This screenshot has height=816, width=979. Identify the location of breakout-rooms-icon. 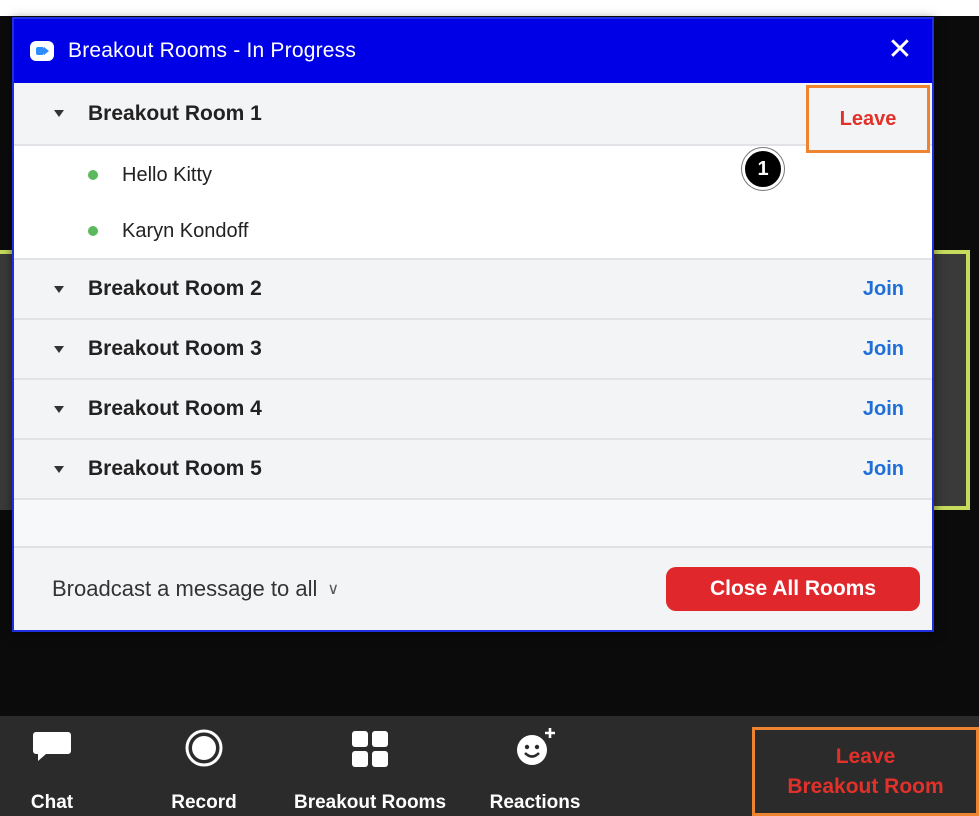
(370, 749).